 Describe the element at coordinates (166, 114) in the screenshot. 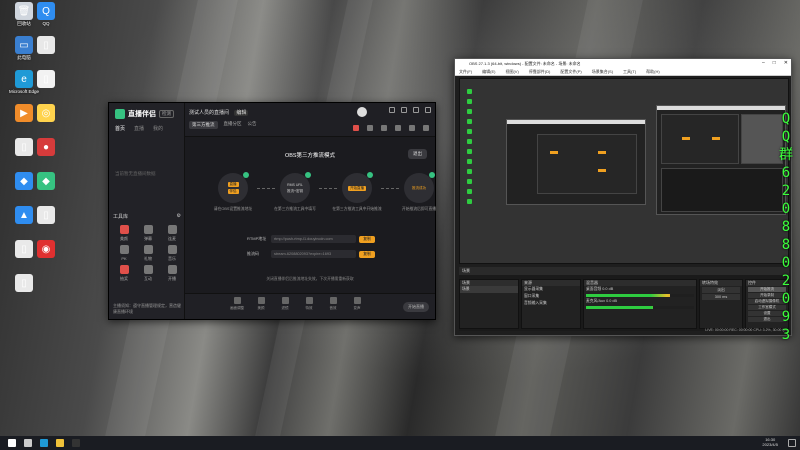

I see `version-badge: 检测` at that location.